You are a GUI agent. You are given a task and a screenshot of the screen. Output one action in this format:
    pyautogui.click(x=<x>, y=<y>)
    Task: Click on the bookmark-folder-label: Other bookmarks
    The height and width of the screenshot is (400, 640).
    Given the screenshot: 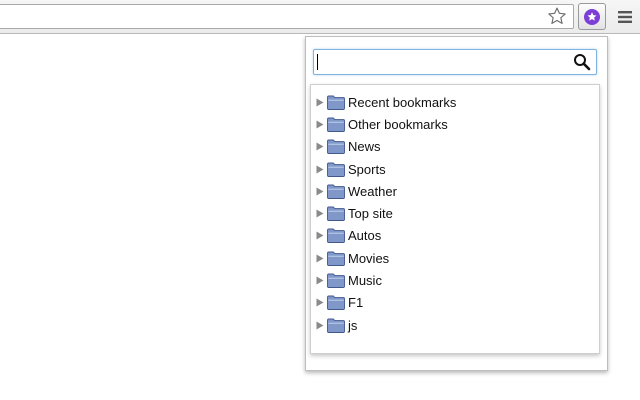 What is the action you would take?
    pyautogui.click(x=398, y=124)
    